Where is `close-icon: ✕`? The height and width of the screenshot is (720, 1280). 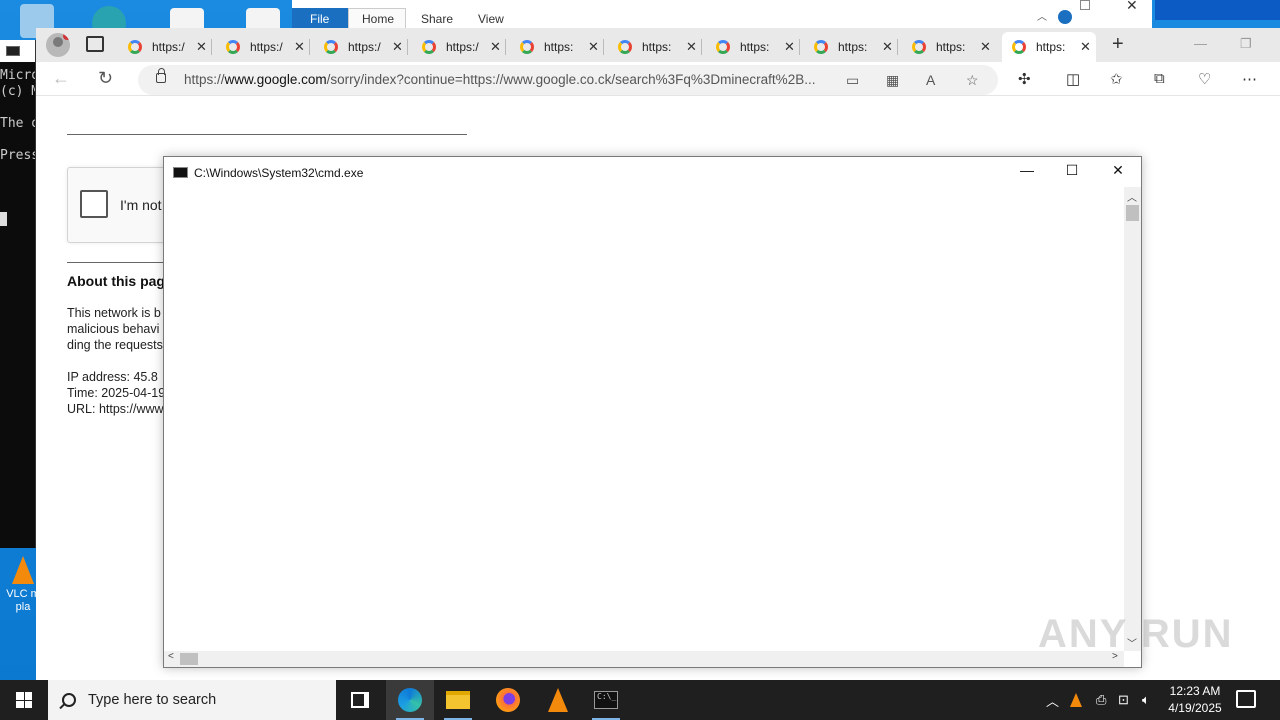
close-icon: ✕ is located at coordinates (1132, 7).